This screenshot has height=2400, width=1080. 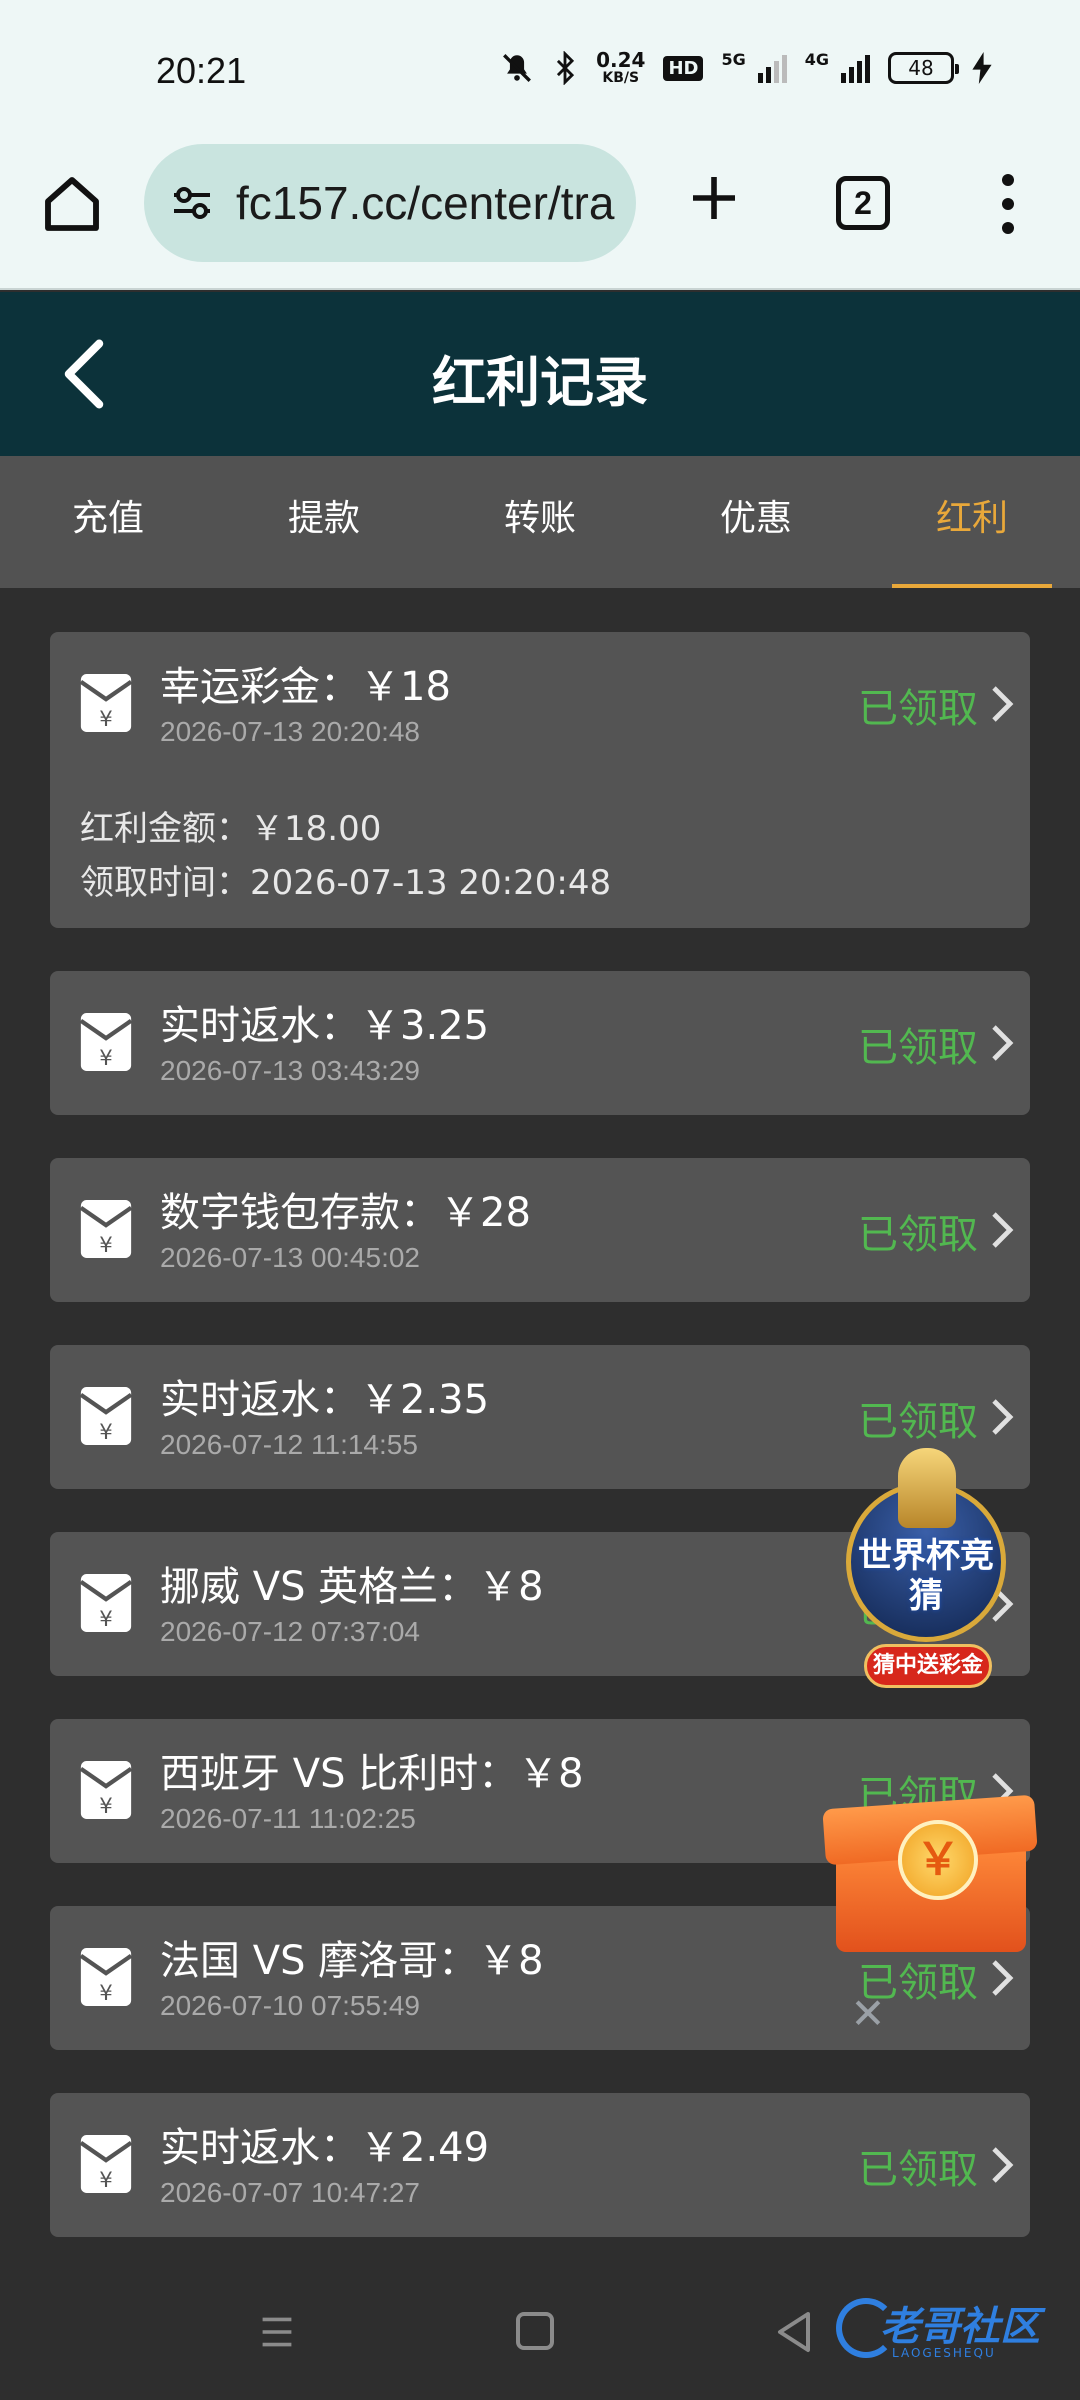 What do you see at coordinates (425, 203) in the screenshot?
I see `url-text: fc157.cc/center/tra` at bounding box center [425, 203].